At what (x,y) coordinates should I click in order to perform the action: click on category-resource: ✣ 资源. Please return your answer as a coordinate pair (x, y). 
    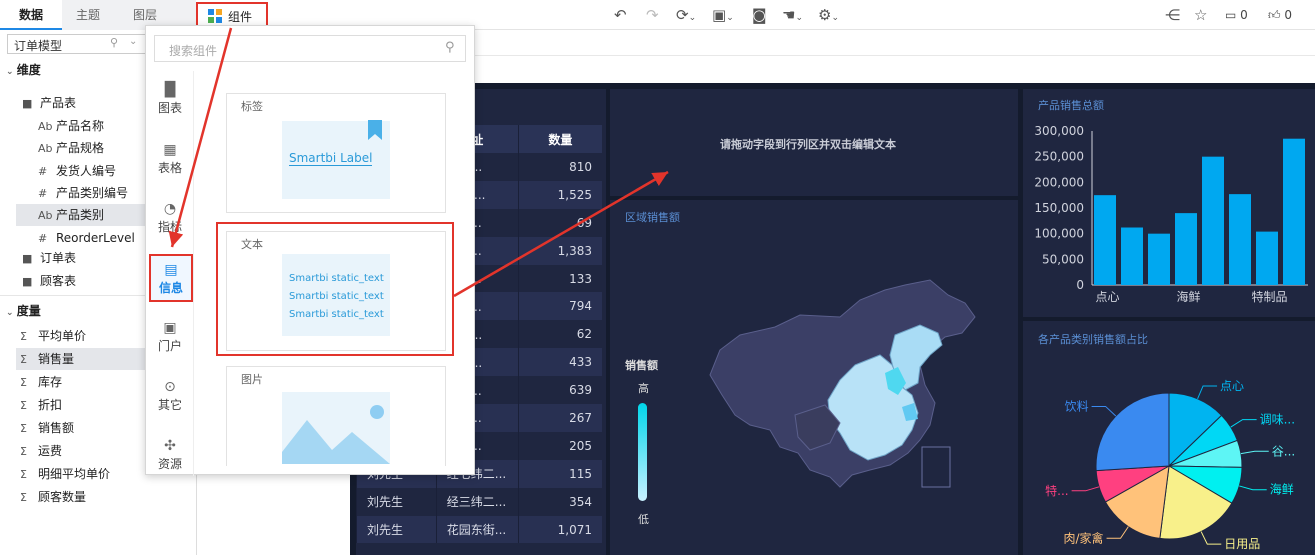
    Looking at the image, I should click on (170, 454).